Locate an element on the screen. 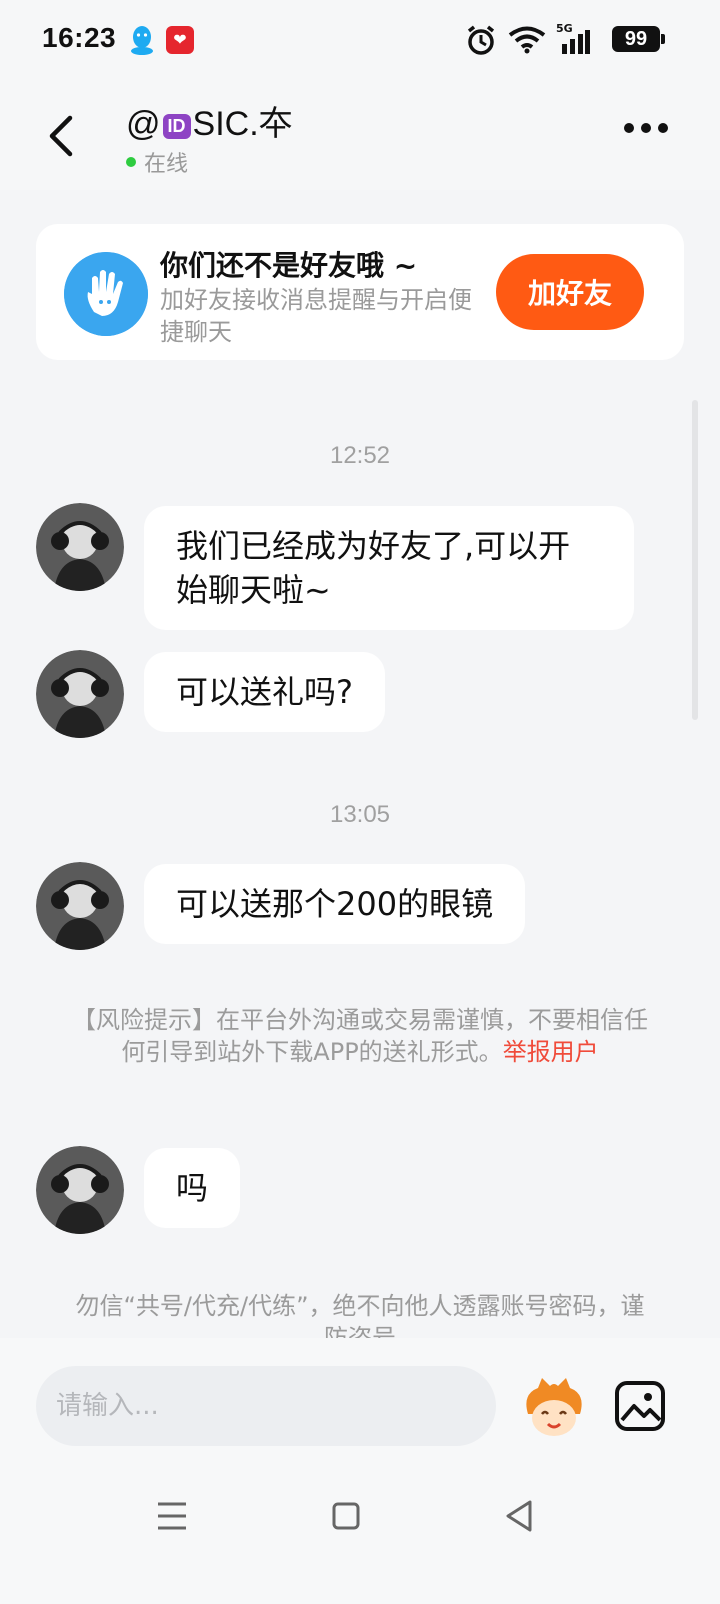 The image size is (720, 1604). signal-icon is located at coordinates (576, 42).